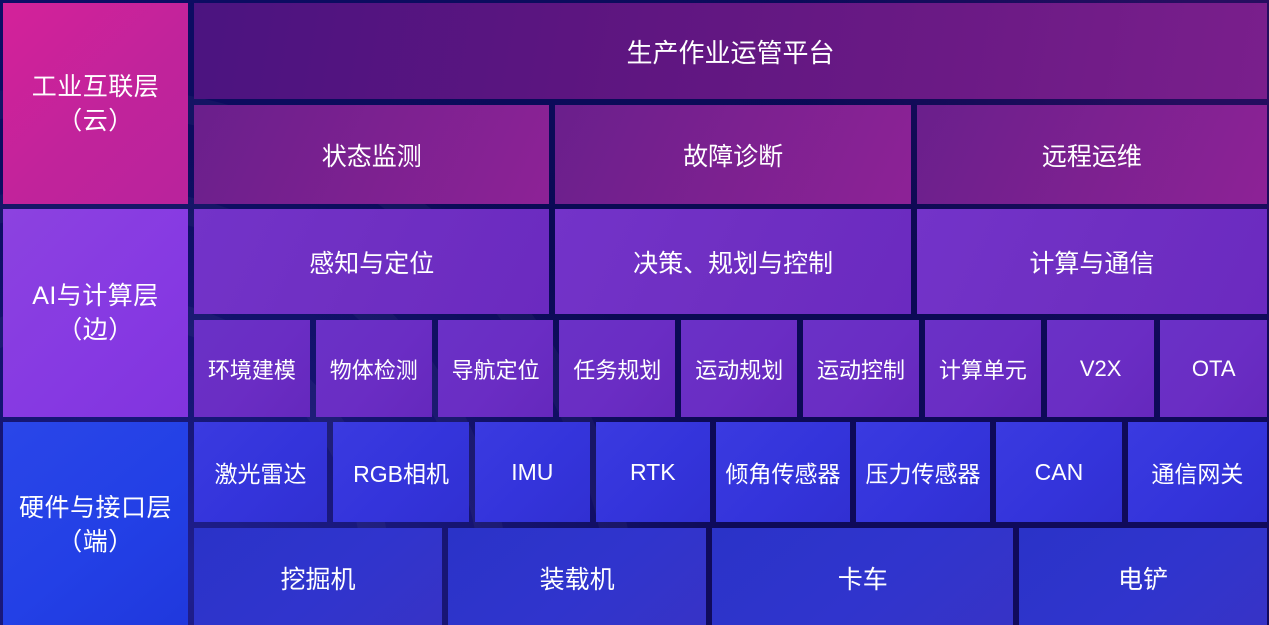  What do you see at coordinates (532, 472) in the screenshot?
I see `node-imu: IMU` at bounding box center [532, 472].